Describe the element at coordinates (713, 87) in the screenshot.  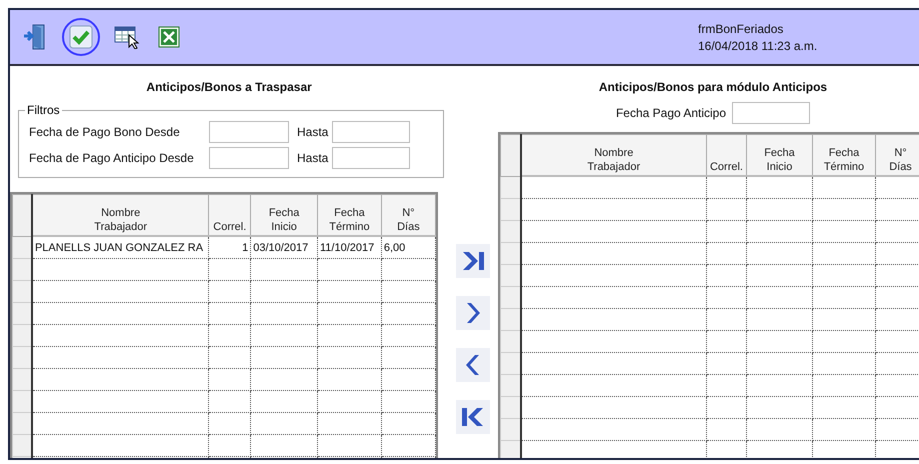
I see `panel-title: Anticipos/Bonos para módulo Anticipos` at that location.